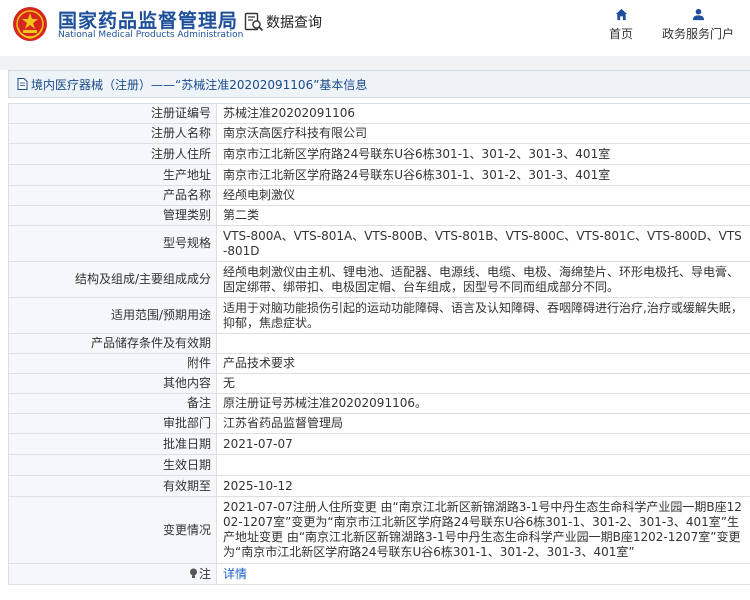  What do you see at coordinates (193, 573) in the screenshot?
I see `lightbulb-icon` at bounding box center [193, 573].